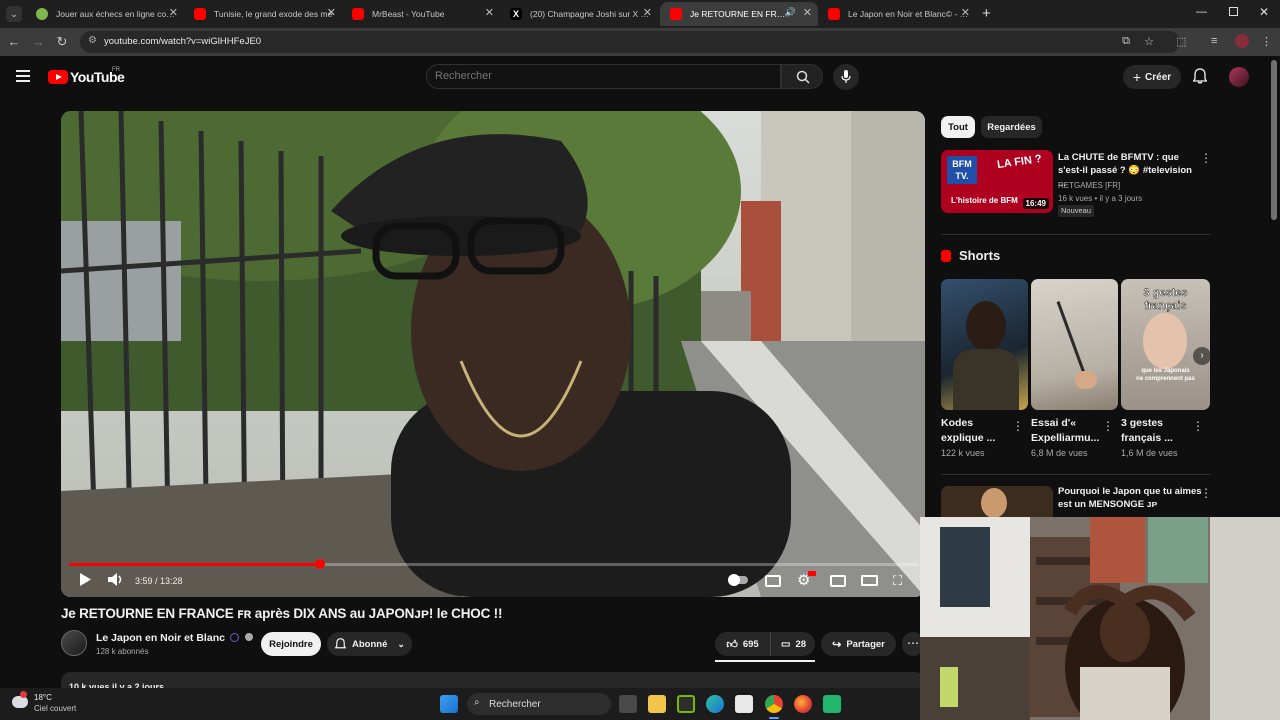 The height and width of the screenshot is (720, 1280). What do you see at coordinates (291, 644) in the screenshot?
I see `join-button: Rejoindre` at bounding box center [291, 644].